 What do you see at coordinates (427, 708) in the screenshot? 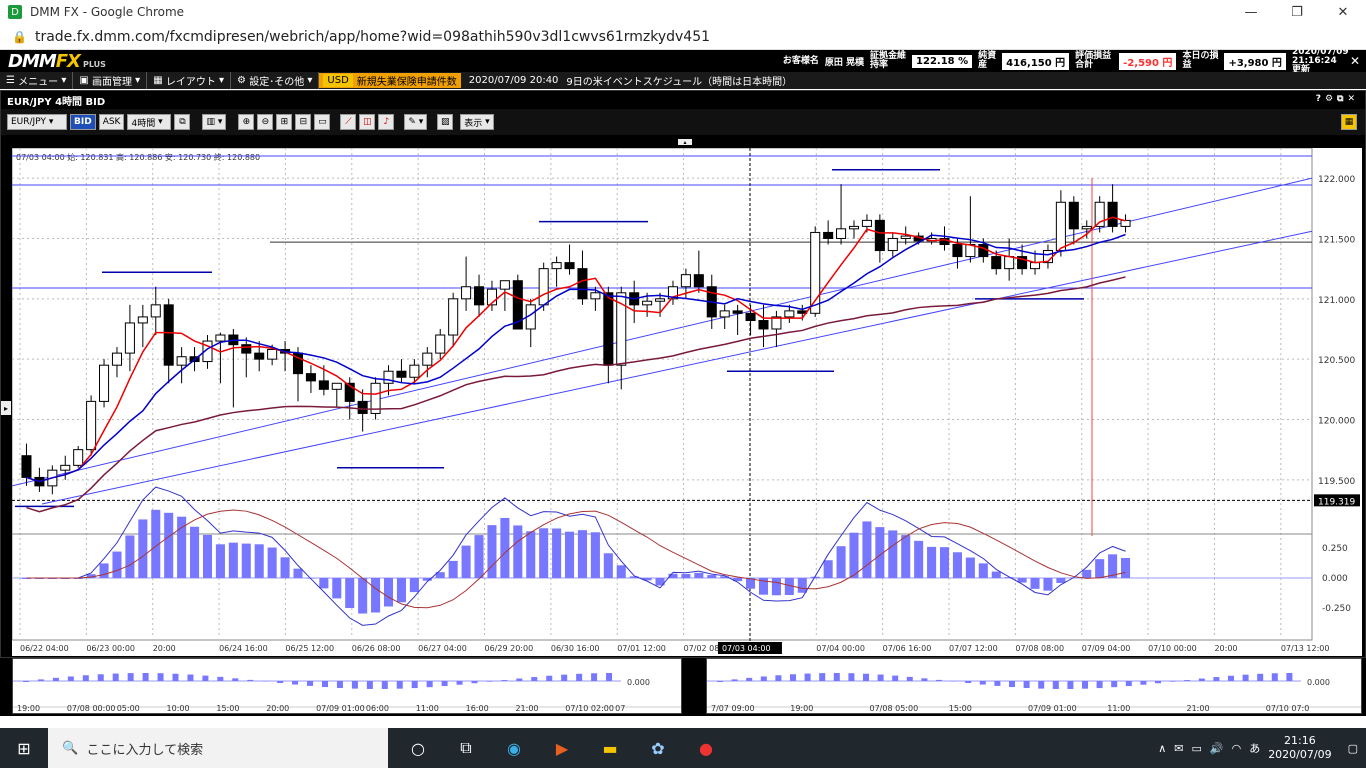
I see `tick-label: 11:00` at bounding box center [427, 708].